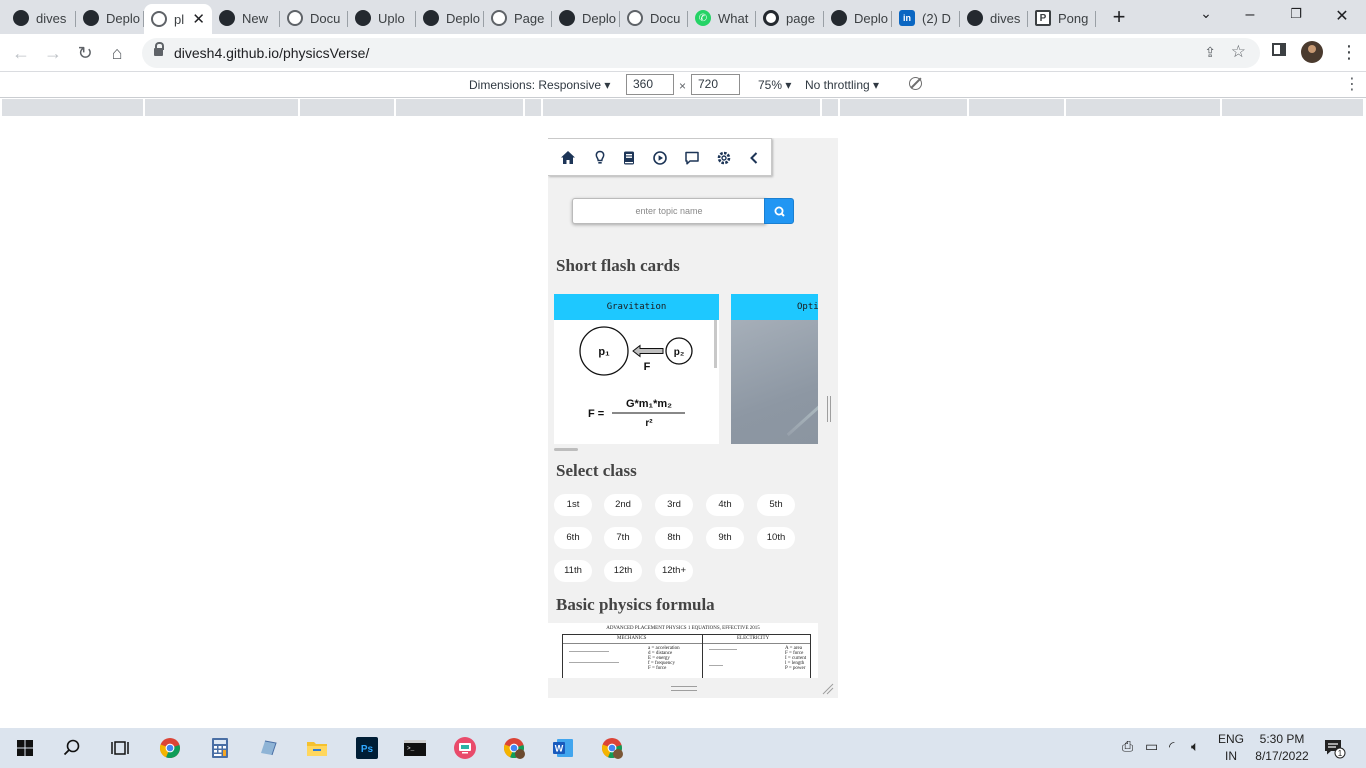 This screenshot has width=1366, height=768. Describe the element at coordinates (317, 748) in the screenshot. I see `file-explorer-icon` at that location.